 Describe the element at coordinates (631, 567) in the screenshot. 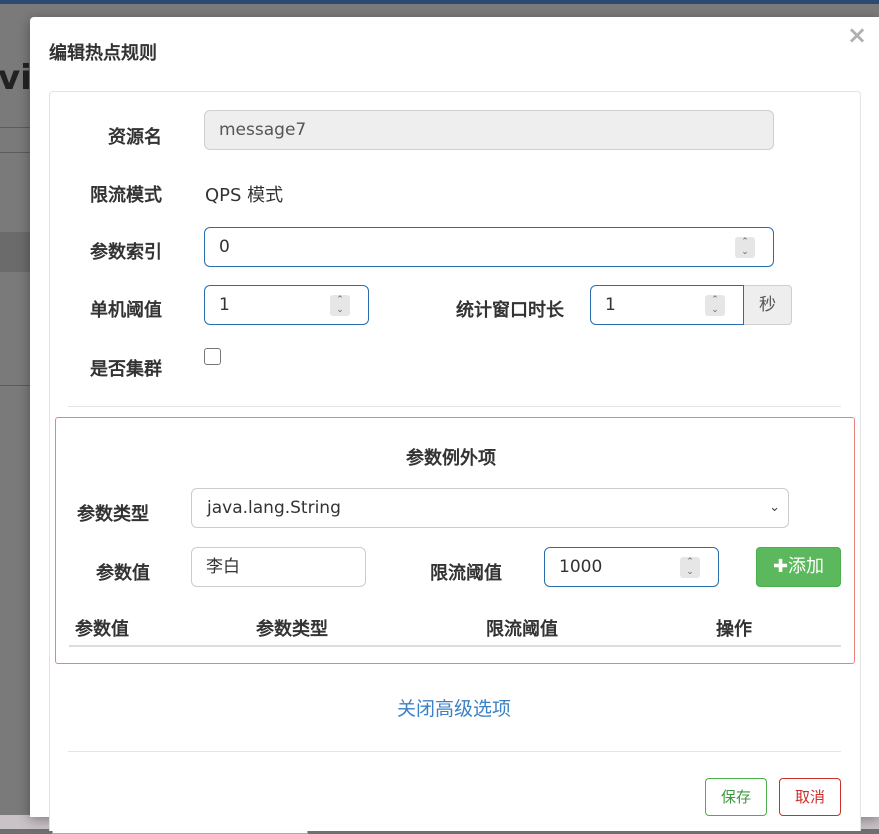

I see `limit-input: 1000 ⌃ ⌄` at that location.